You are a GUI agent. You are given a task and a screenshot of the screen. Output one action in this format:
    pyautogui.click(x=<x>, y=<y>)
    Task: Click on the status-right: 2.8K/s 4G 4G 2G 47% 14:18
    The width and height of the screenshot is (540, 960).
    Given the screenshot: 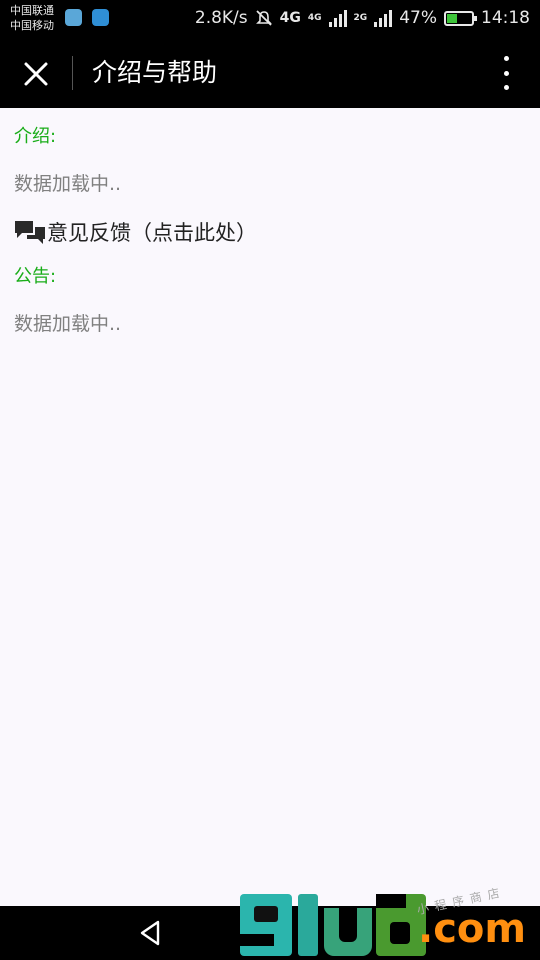 What is the action you would take?
    pyautogui.click(x=362, y=18)
    